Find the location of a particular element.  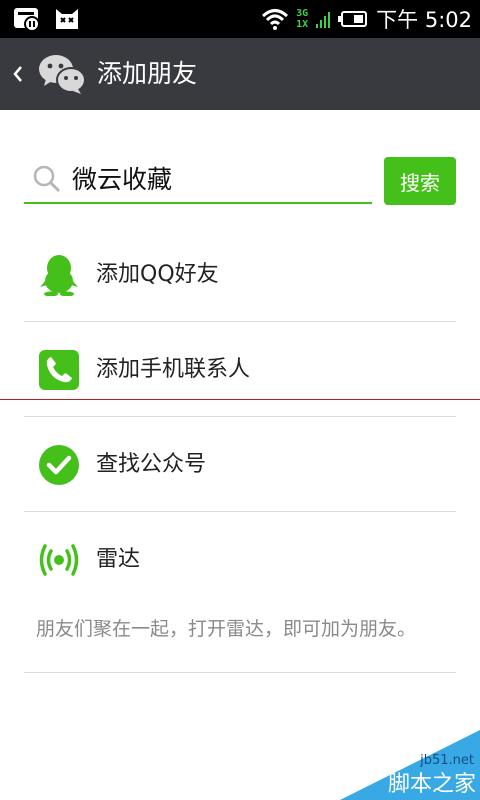

chevron-left-icon is located at coordinates (18, 74).